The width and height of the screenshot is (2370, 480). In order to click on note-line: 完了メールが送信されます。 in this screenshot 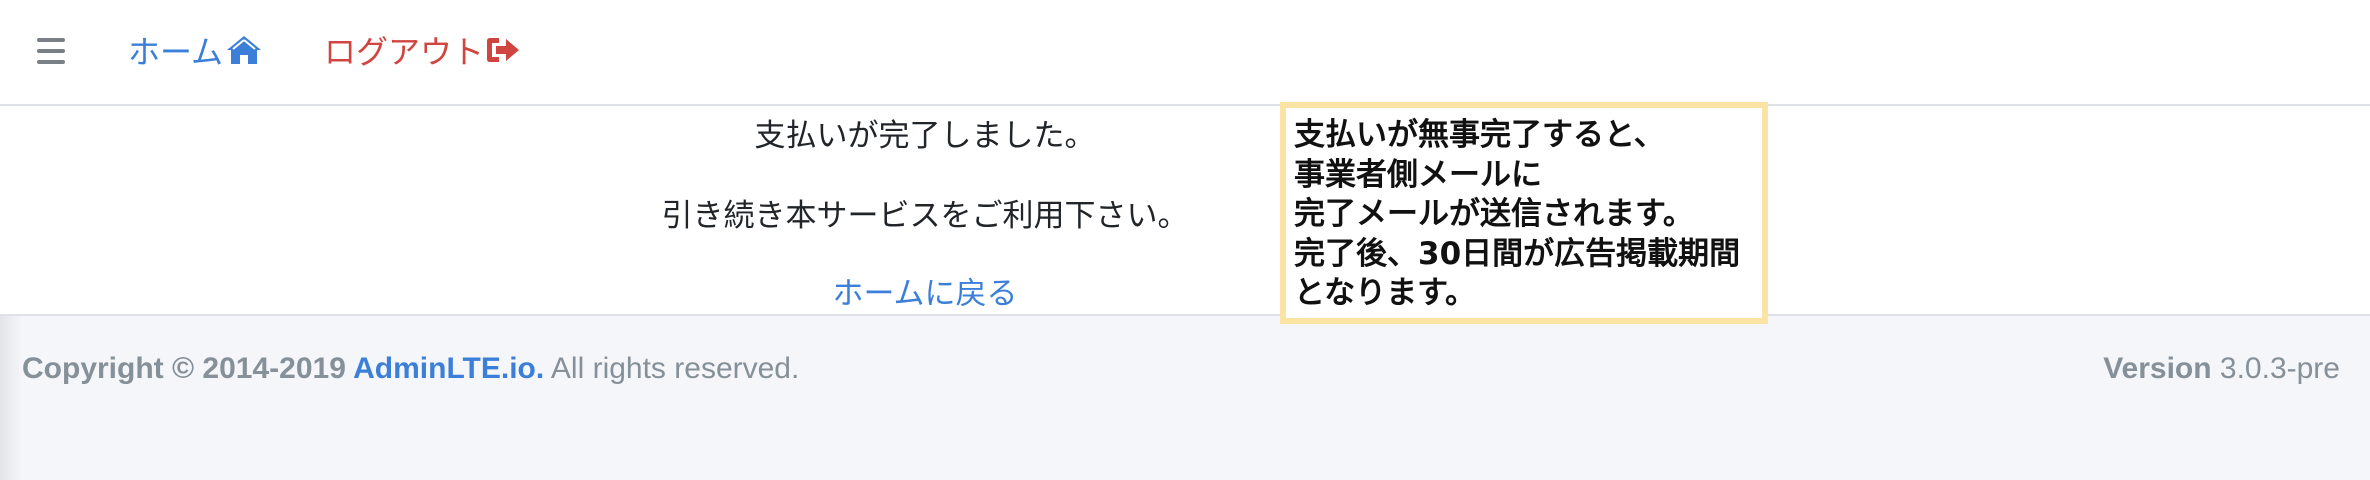, I will do `click(1494, 214)`.